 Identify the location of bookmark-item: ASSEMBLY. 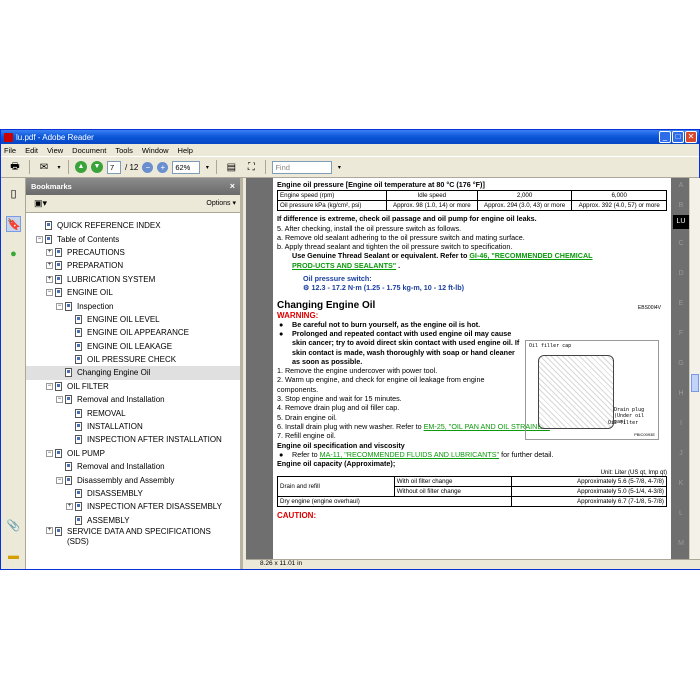
(133, 520).